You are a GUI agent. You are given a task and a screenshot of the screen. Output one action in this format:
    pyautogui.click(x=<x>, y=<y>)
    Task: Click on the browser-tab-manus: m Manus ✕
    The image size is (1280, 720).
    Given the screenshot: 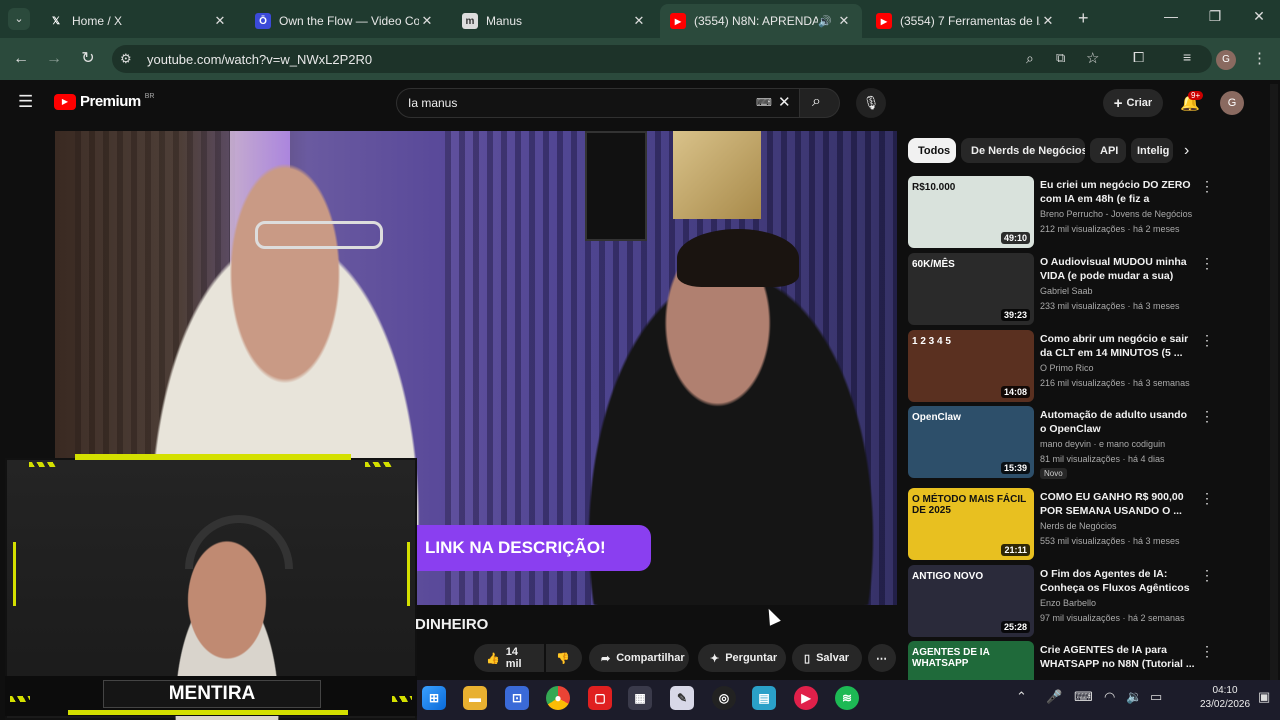 What is the action you would take?
    pyautogui.click(x=554, y=21)
    